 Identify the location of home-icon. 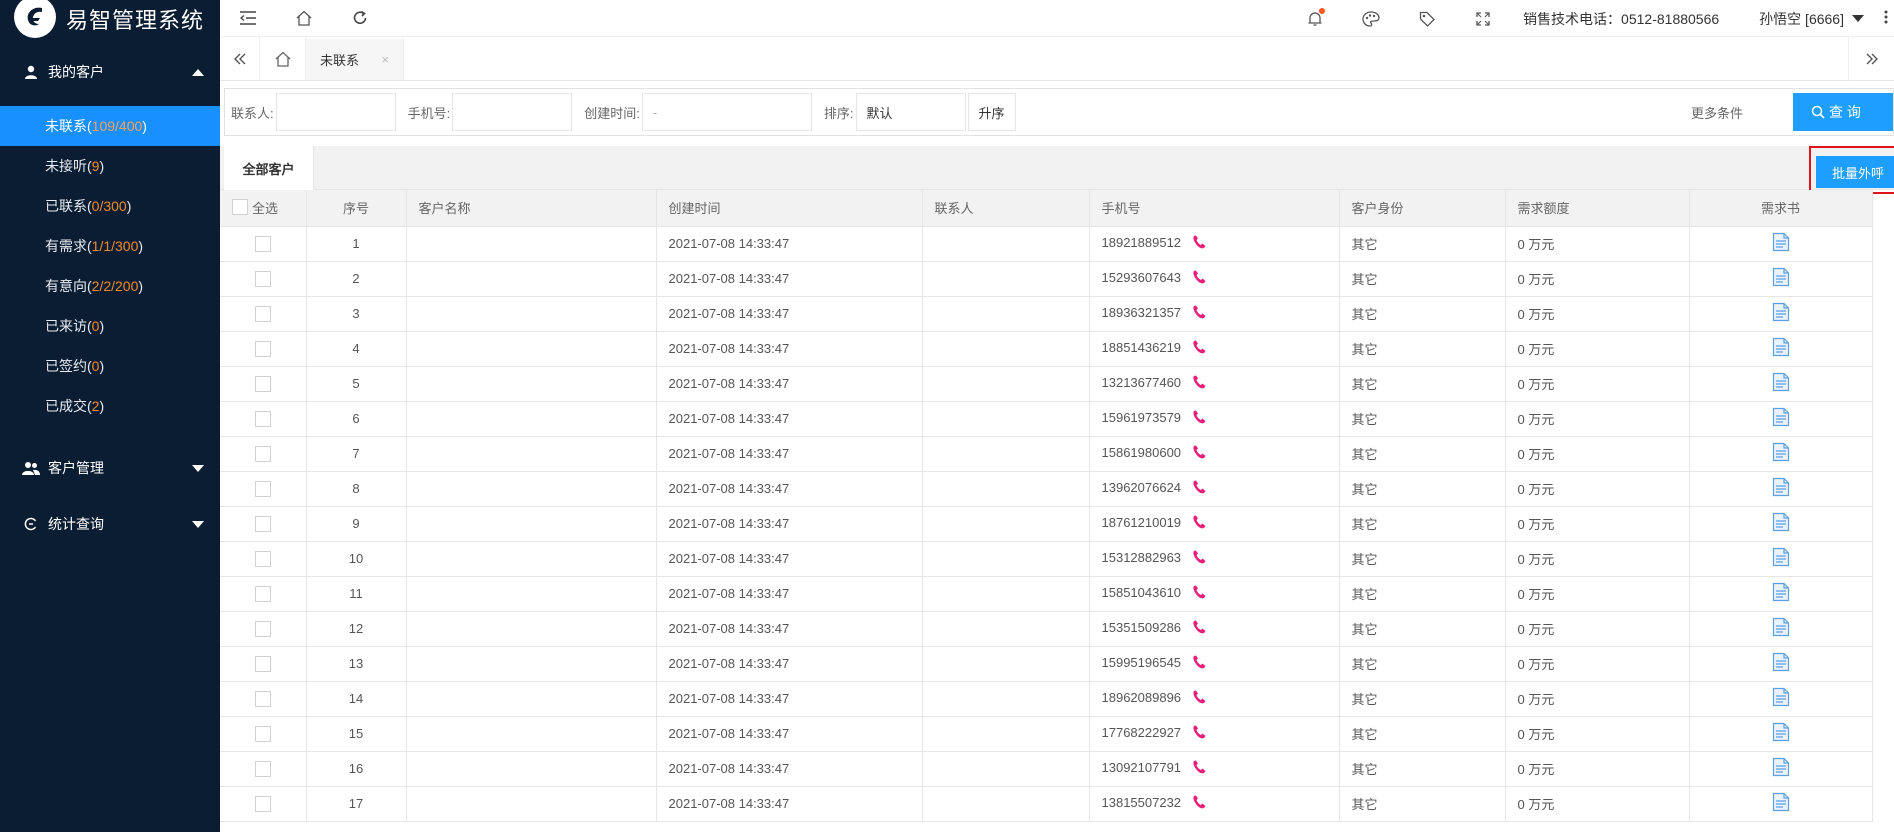
(304, 18).